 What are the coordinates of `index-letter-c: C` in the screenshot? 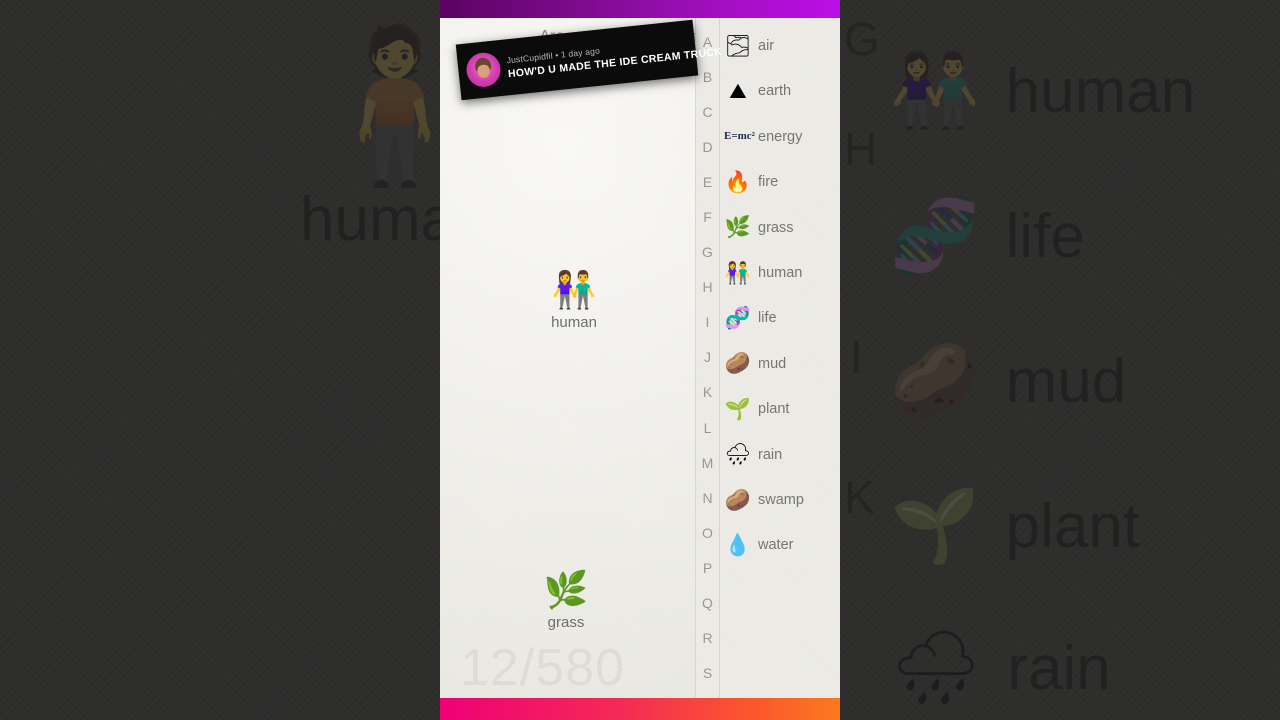 It's located at (707, 111).